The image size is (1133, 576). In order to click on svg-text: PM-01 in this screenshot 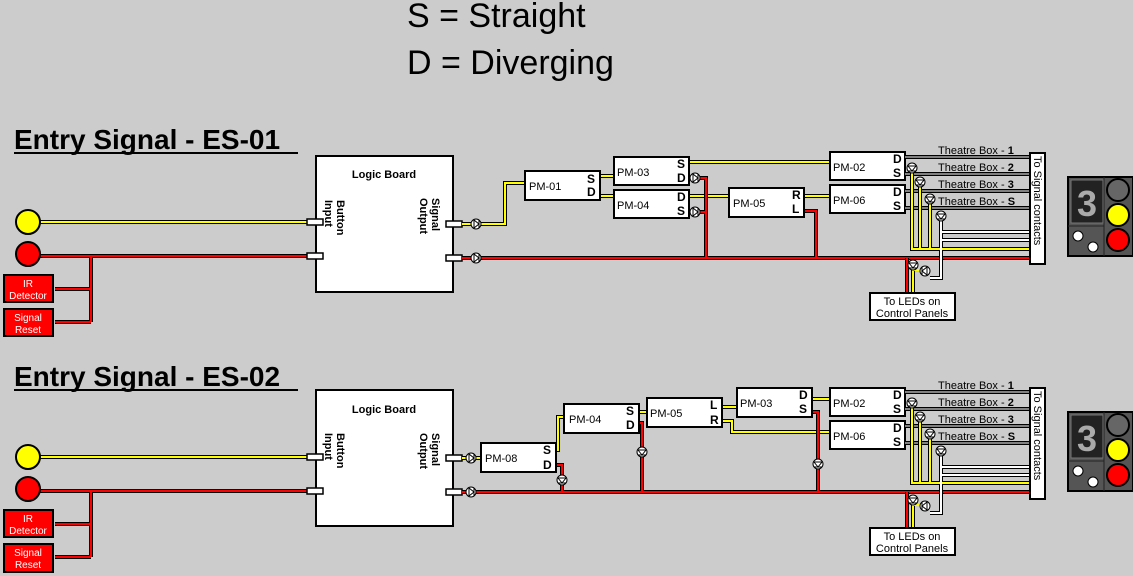, I will do `click(545, 187)`.